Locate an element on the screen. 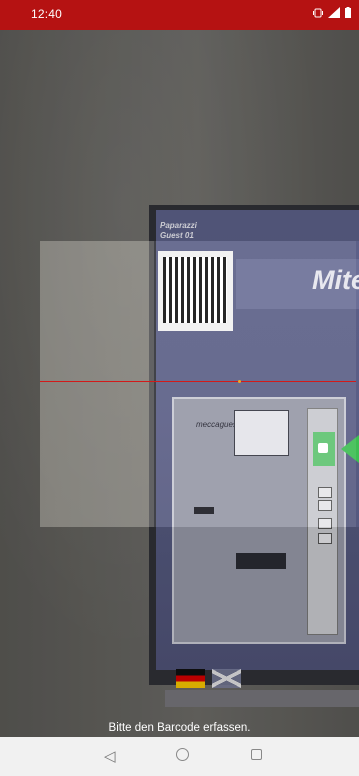 Image resolution: width=359 pixels, height=776 pixels. scan-window-highlight is located at coordinates (97, 384).